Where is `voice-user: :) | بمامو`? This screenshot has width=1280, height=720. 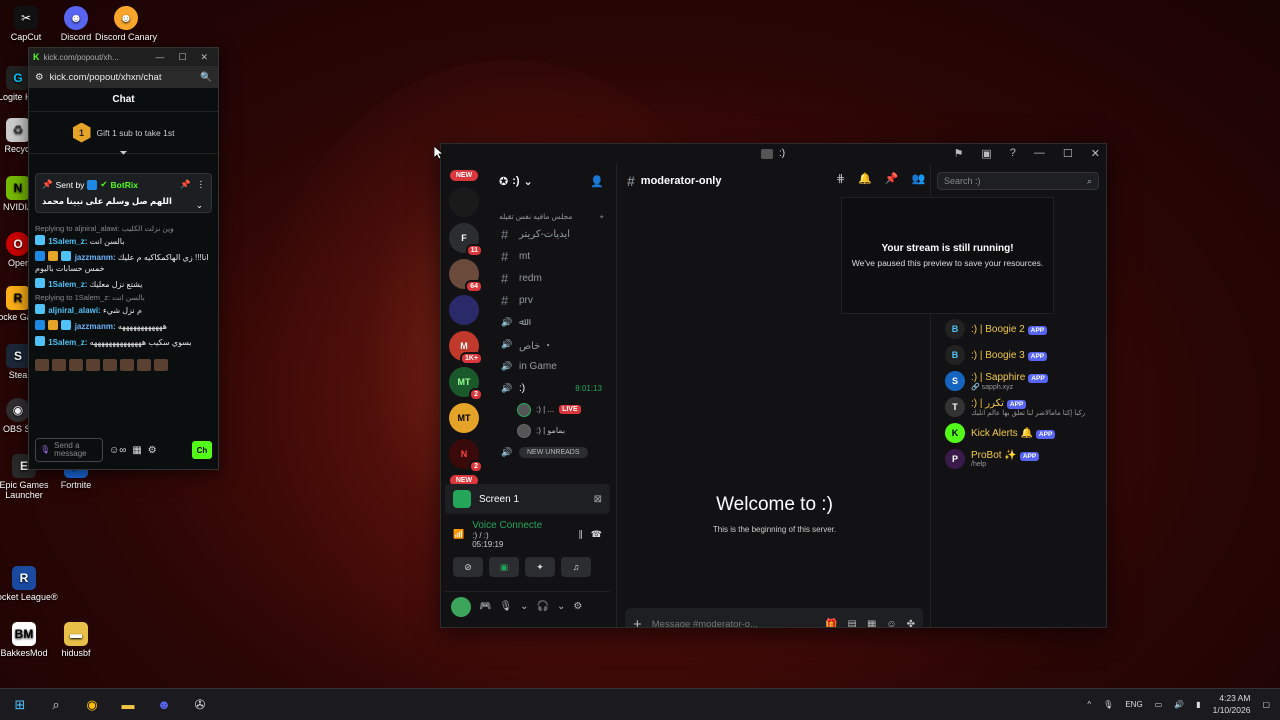
voice-user: :) | بمامو is located at coordinates (551, 430).